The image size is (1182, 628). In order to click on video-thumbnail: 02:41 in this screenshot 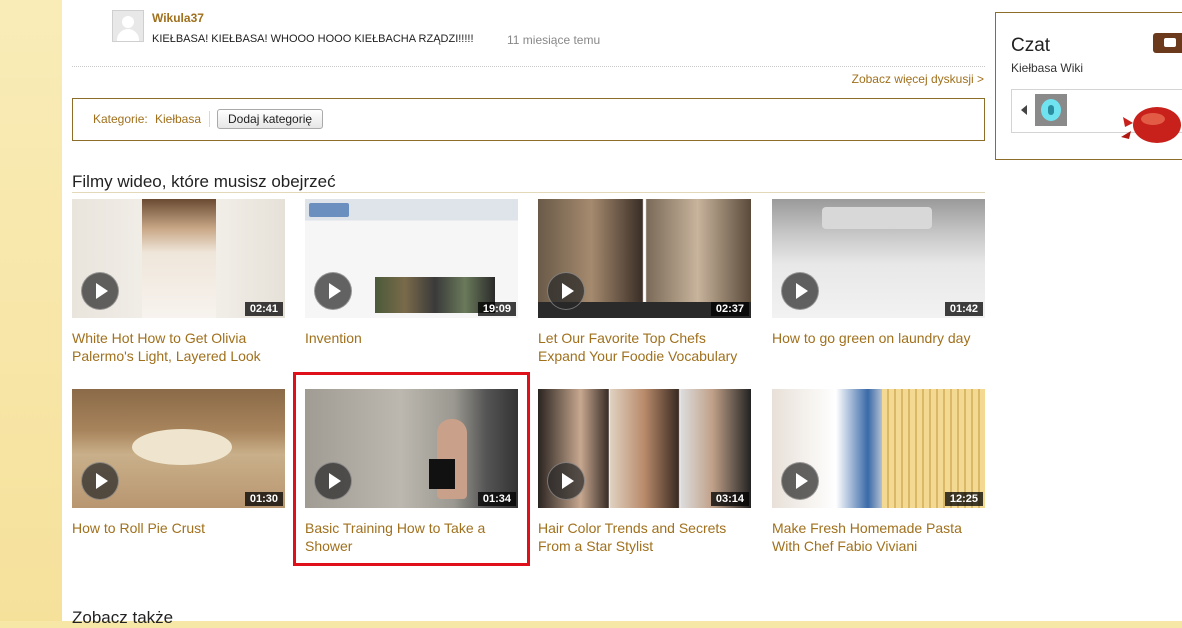, I will do `click(178, 258)`.